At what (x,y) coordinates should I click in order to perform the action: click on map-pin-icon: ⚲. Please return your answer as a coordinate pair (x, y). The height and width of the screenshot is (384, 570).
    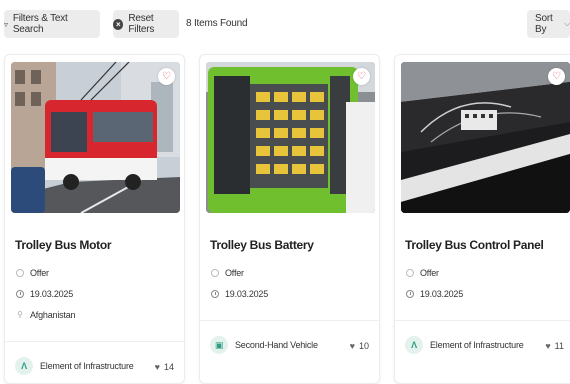
    Looking at the image, I should click on (20, 314).